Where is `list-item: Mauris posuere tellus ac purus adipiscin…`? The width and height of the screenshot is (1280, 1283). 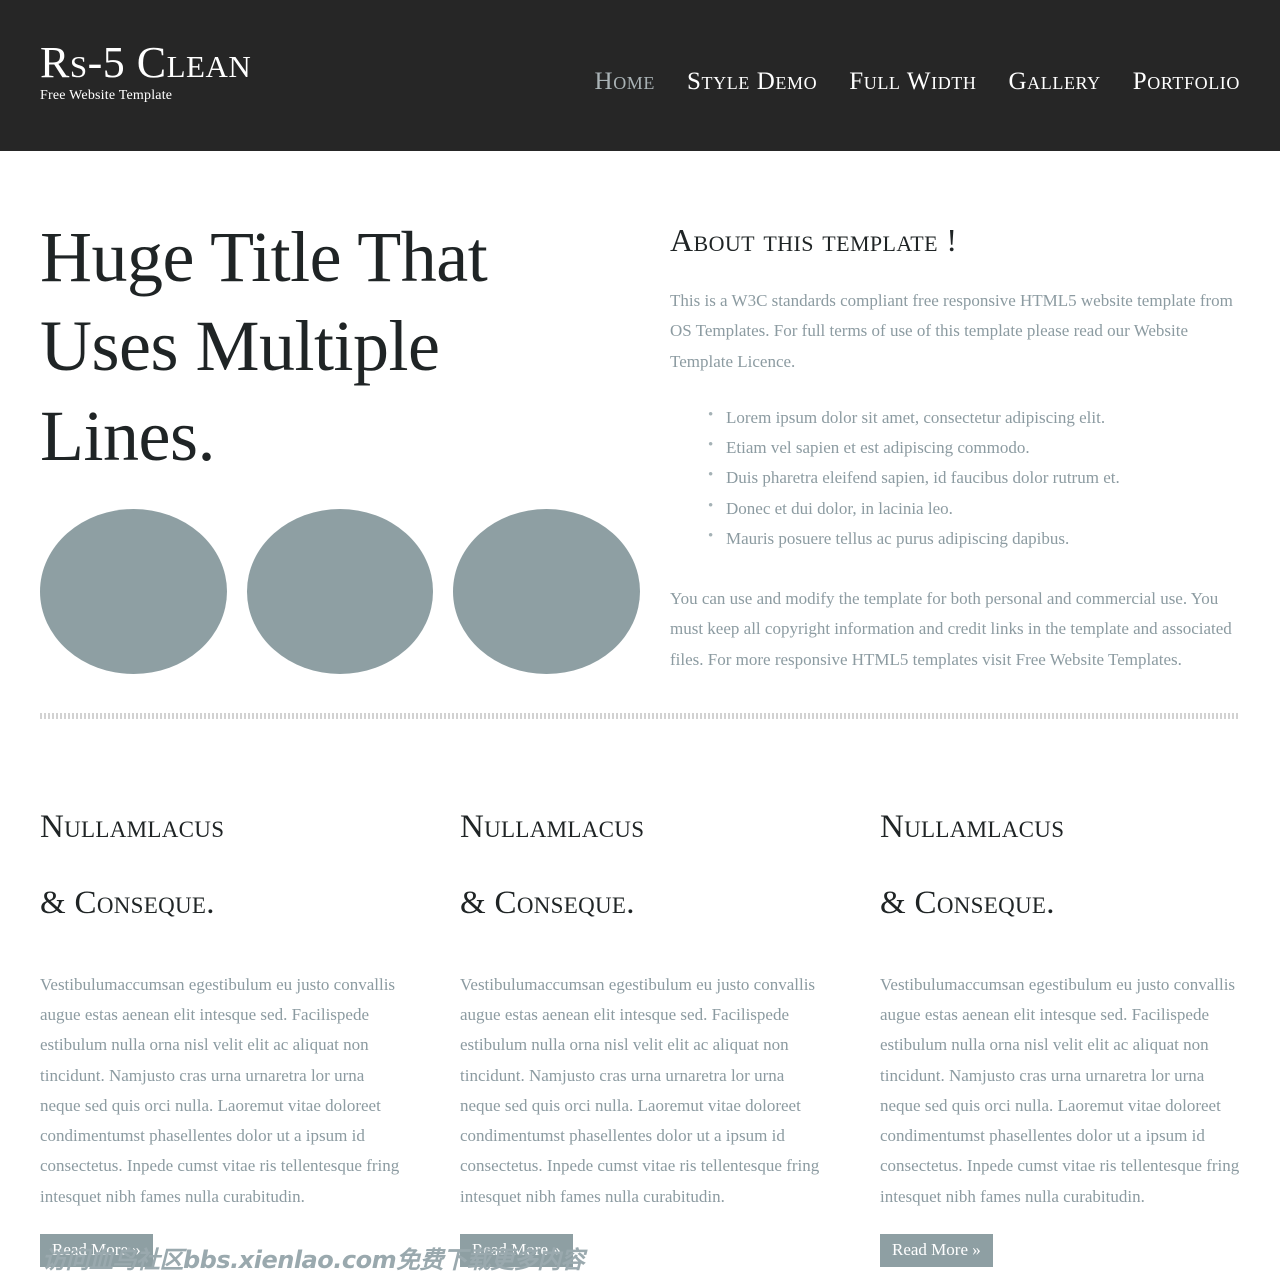
list-item: Mauris posuere tellus ac purus adipiscin… is located at coordinates (974, 538).